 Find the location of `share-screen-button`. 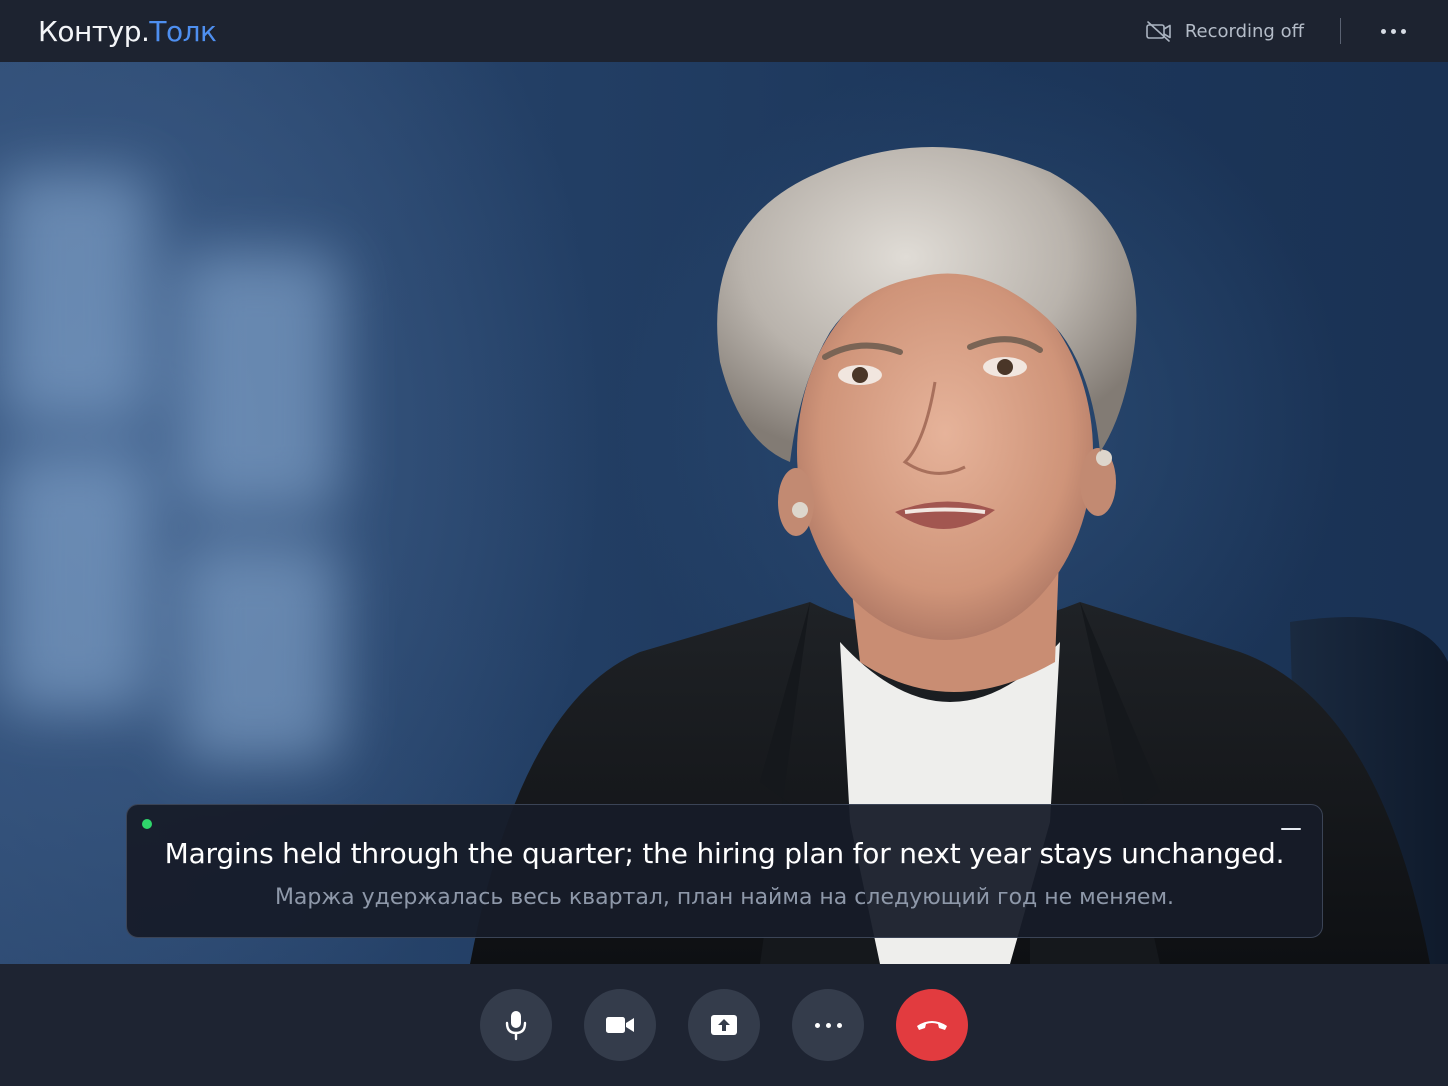

share-screen-button is located at coordinates (724, 1025).